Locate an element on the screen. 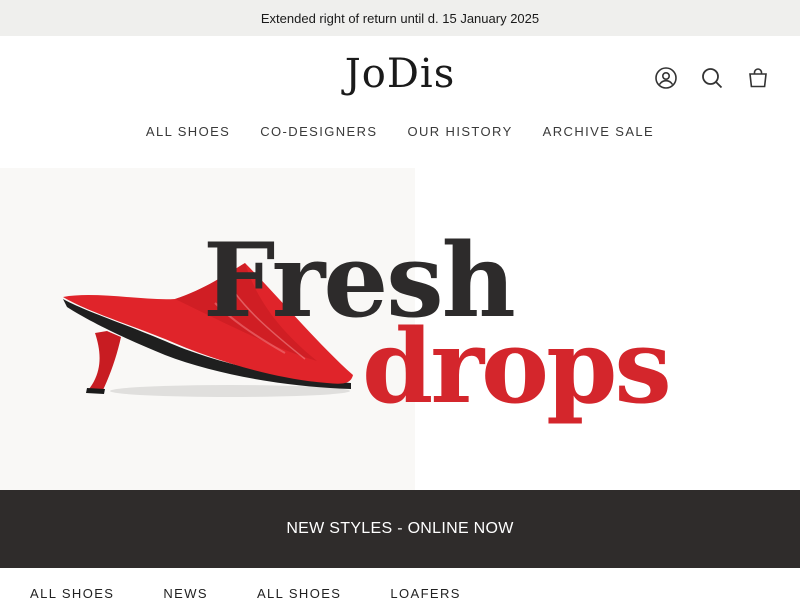 The height and width of the screenshot is (600, 800). promo-band-text: NEW STYLES - ONLINE NOW is located at coordinates (400, 528).